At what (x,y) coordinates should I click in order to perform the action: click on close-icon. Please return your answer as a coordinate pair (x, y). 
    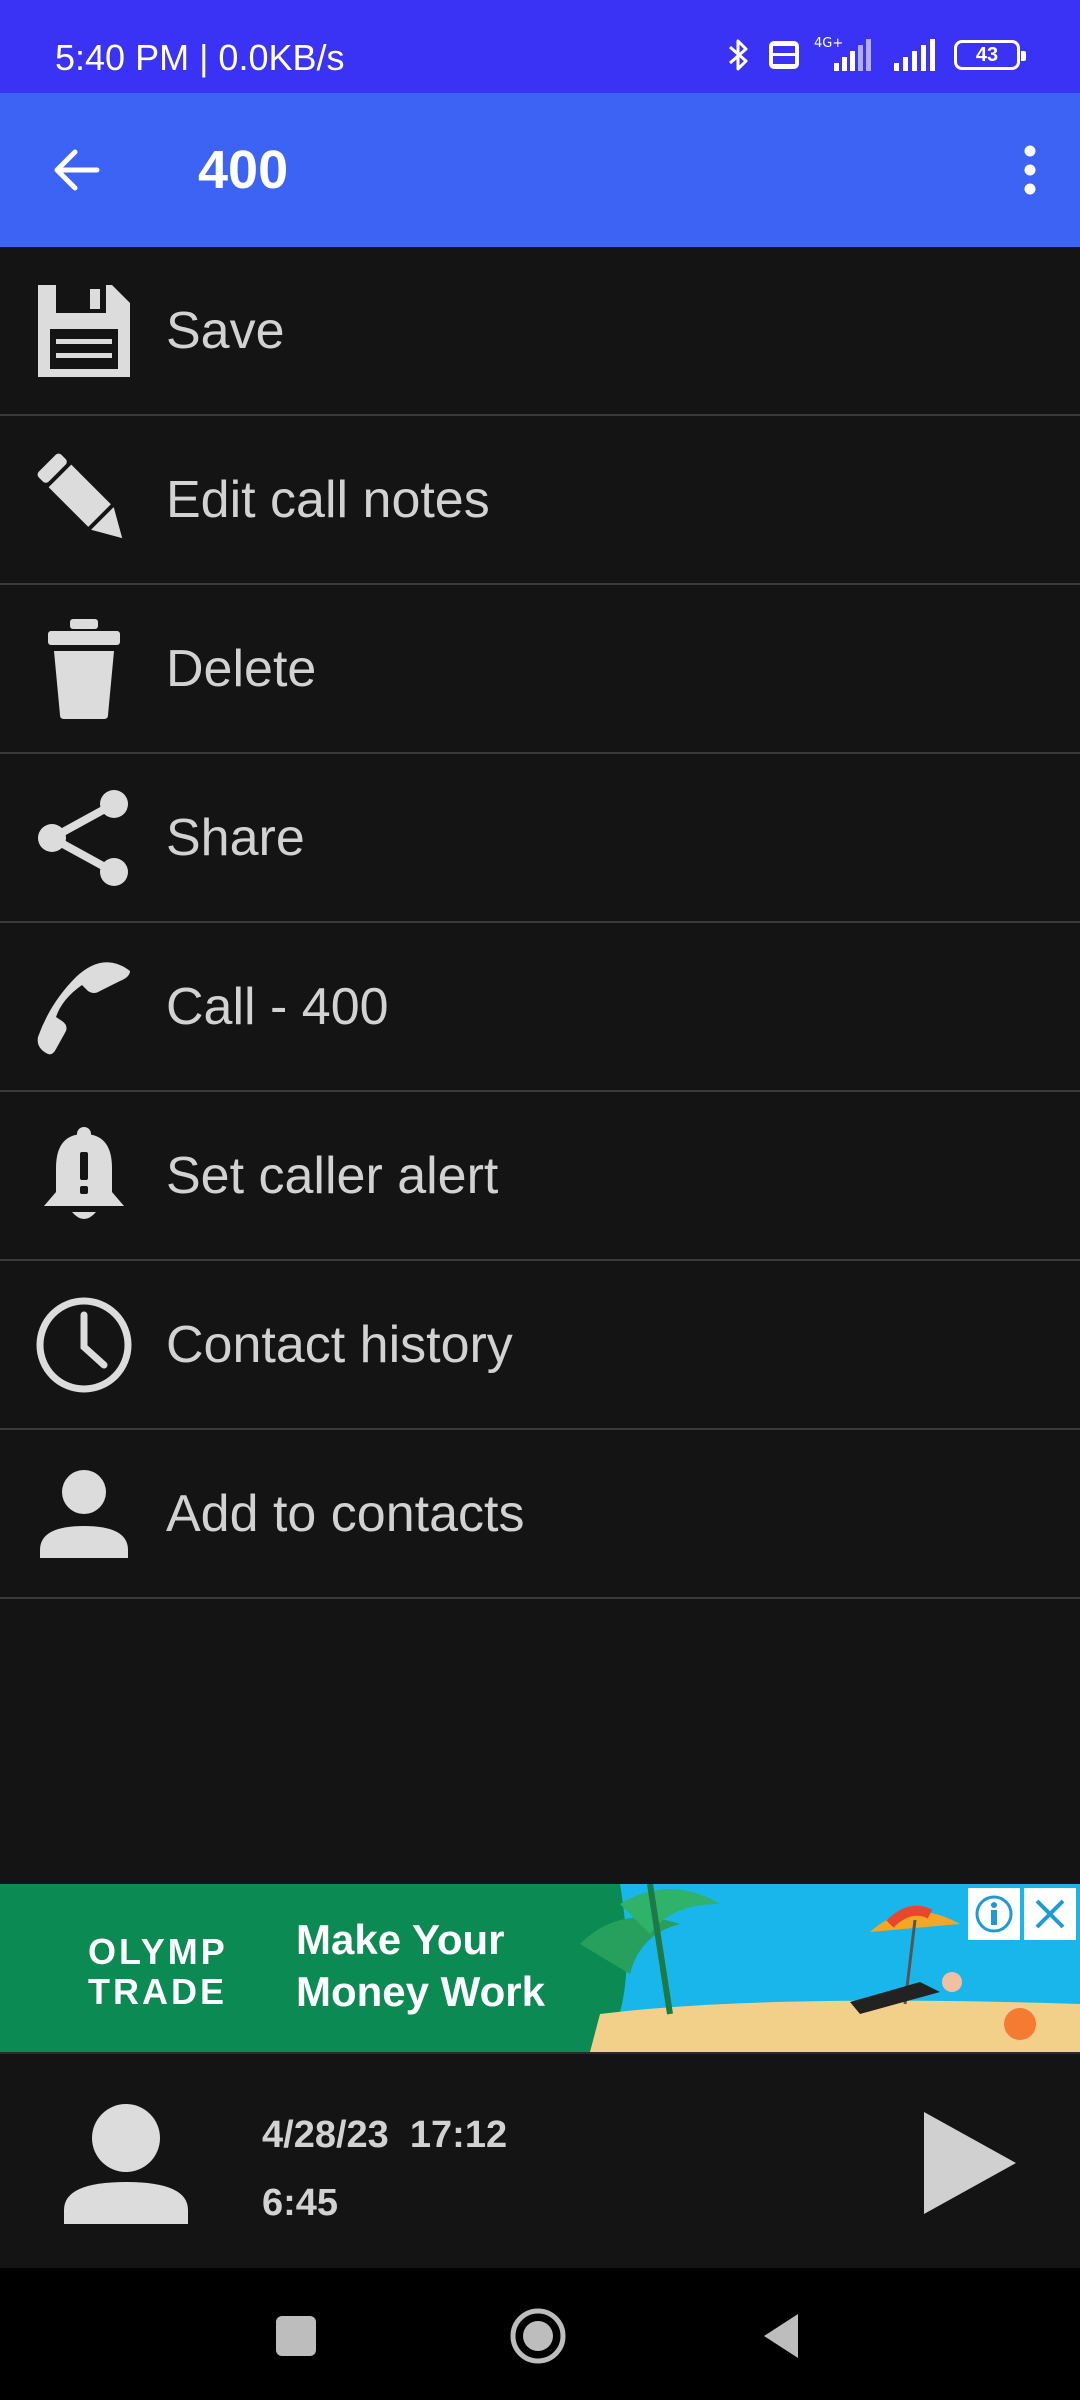
    Looking at the image, I should click on (1050, 1914).